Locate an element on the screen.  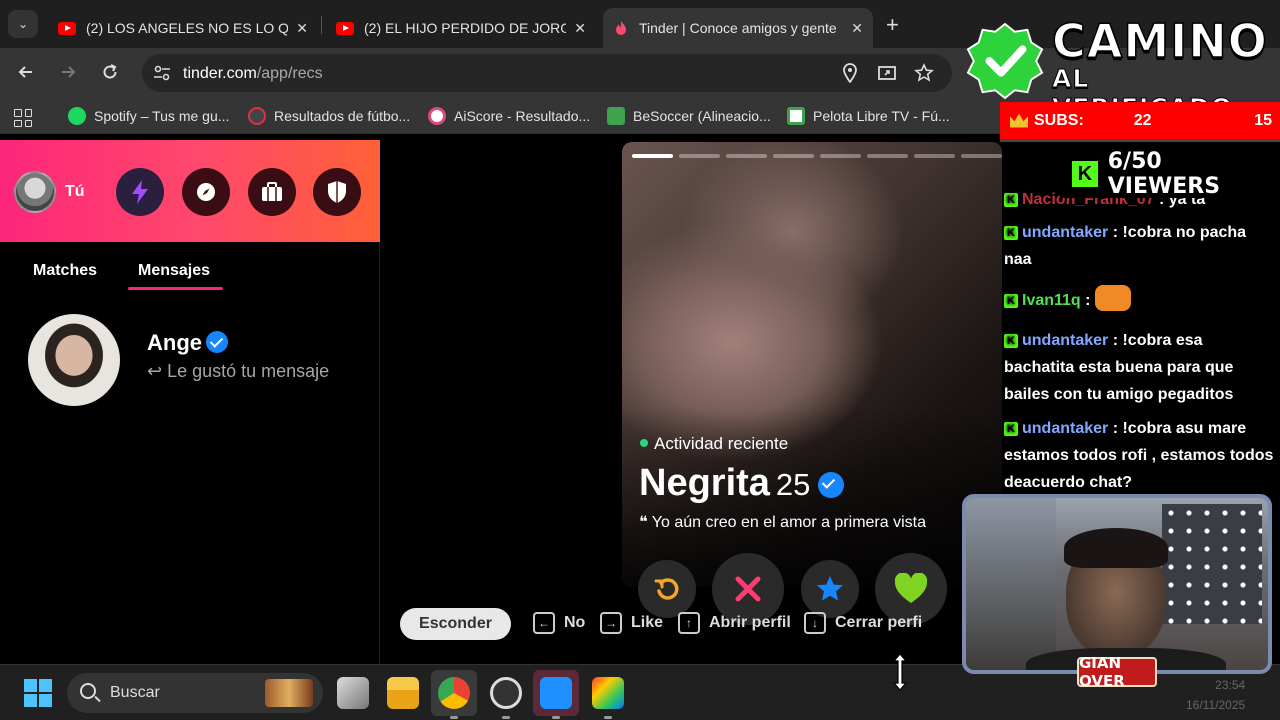
shield-icon is located at coordinates (337, 192).